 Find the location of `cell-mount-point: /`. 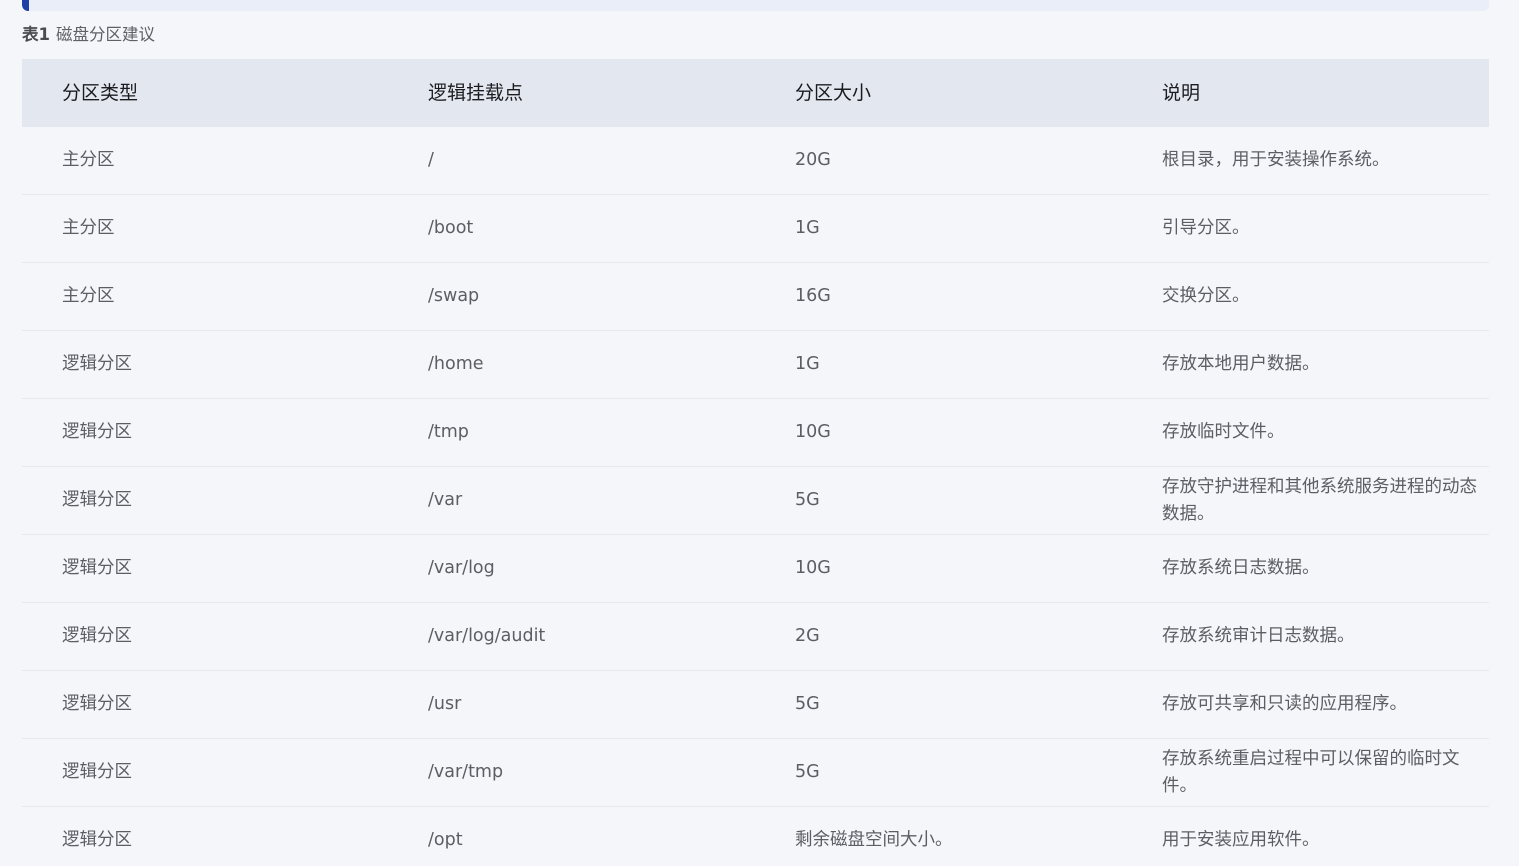

cell-mount-point: / is located at coordinates (431, 160).